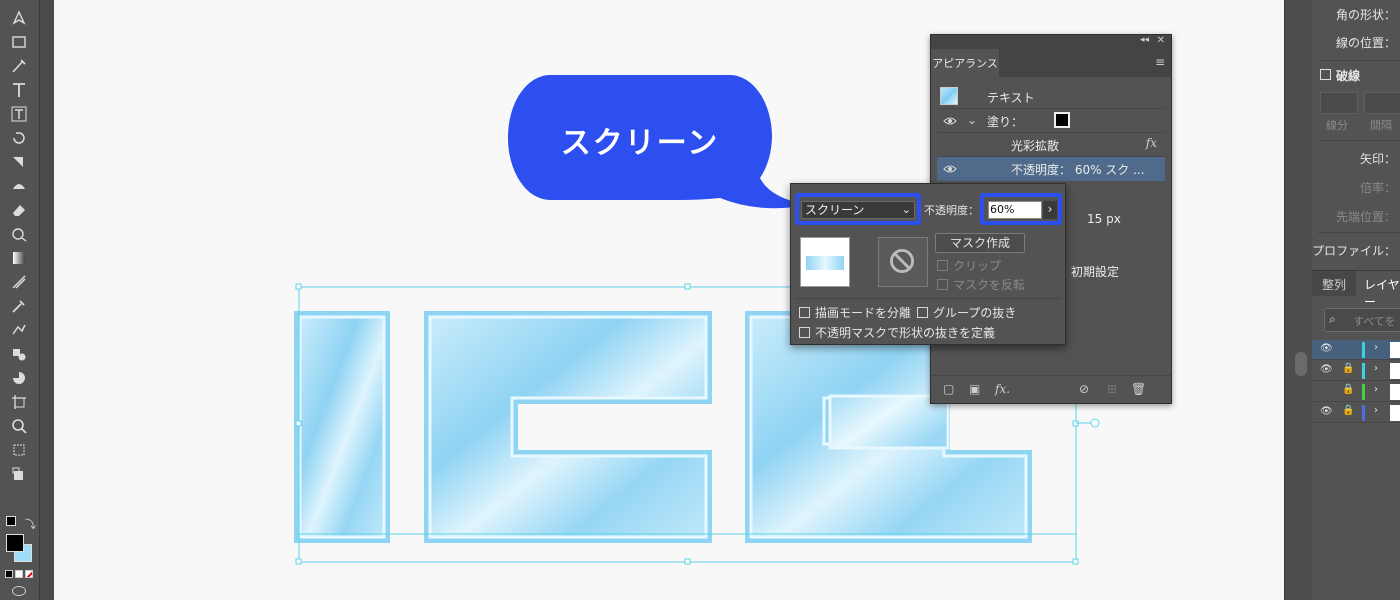  I want to click on panel-titlebar: ◂◂ ✕, so click(1051, 42).